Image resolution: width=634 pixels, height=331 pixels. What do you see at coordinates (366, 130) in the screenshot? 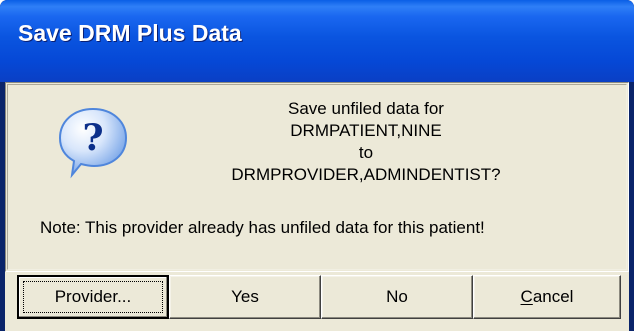
I see `message-line: DRMPATIENT,NINE` at bounding box center [366, 130].